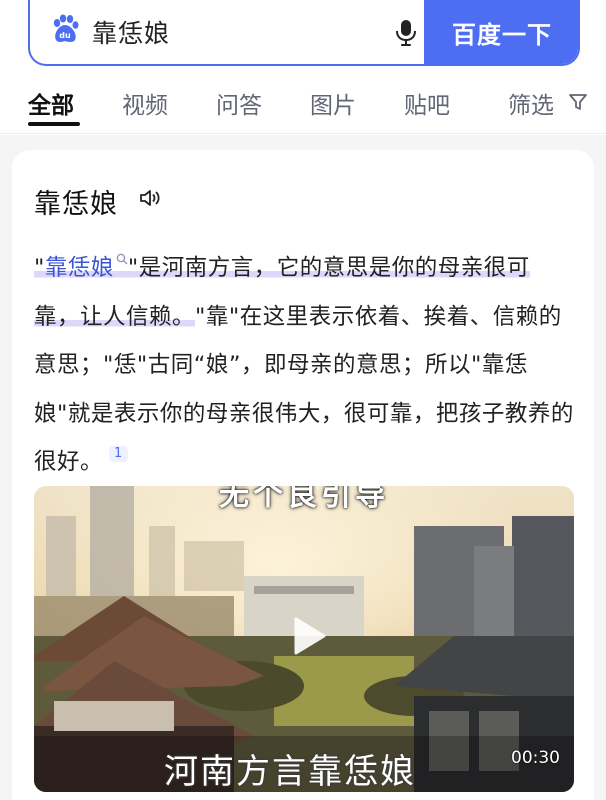 The width and height of the screenshot is (606, 800). I want to click on filter-button: 筛选, so click(531, 103).